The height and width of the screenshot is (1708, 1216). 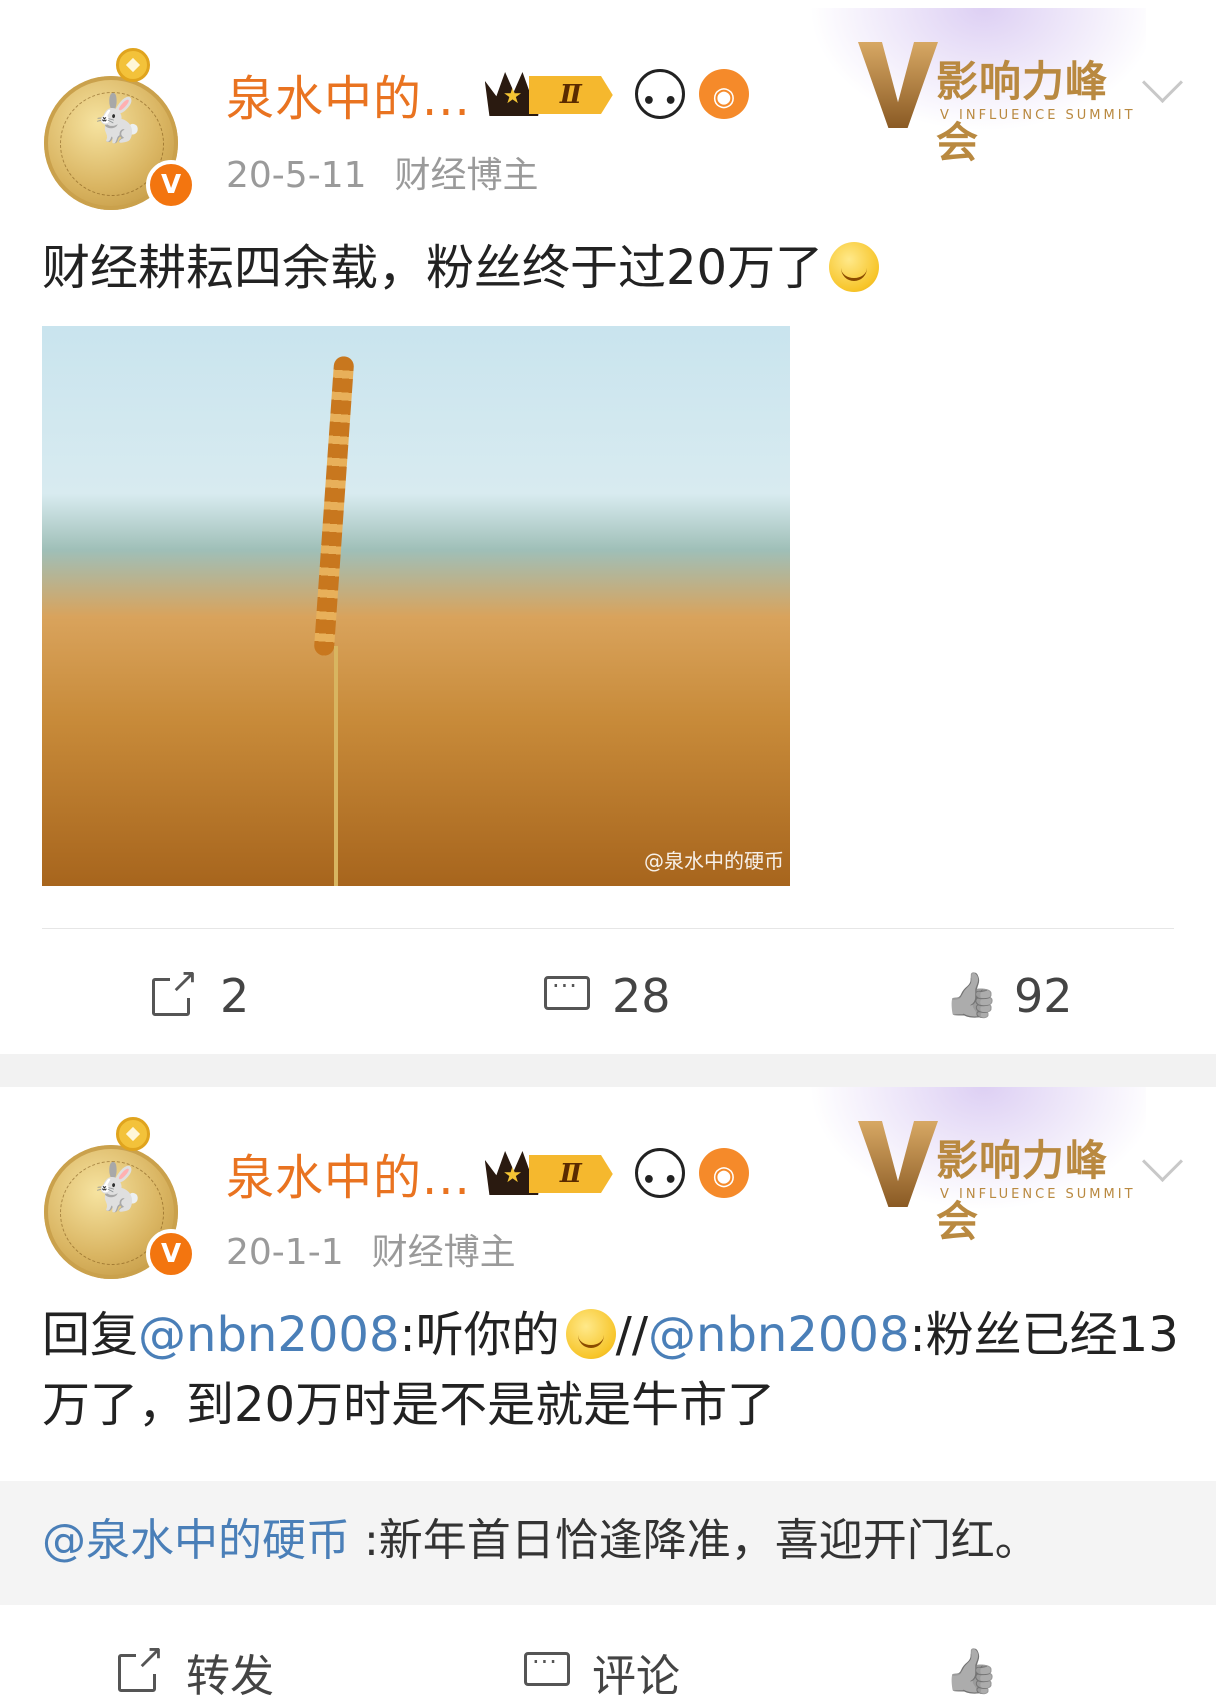 I want to click on comment-label: 评论, so click(x=636, y=1676).